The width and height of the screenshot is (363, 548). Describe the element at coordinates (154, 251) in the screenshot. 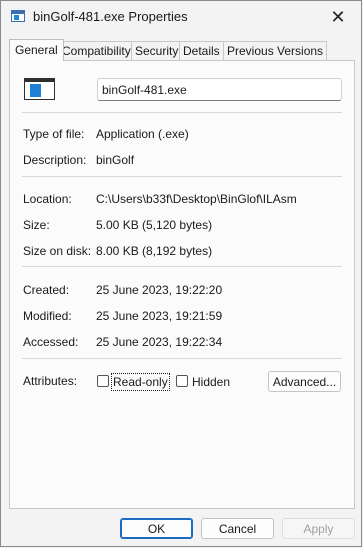

I see `size-on-disk-value: 8.00 KB (8,192 bytes)` at that location.